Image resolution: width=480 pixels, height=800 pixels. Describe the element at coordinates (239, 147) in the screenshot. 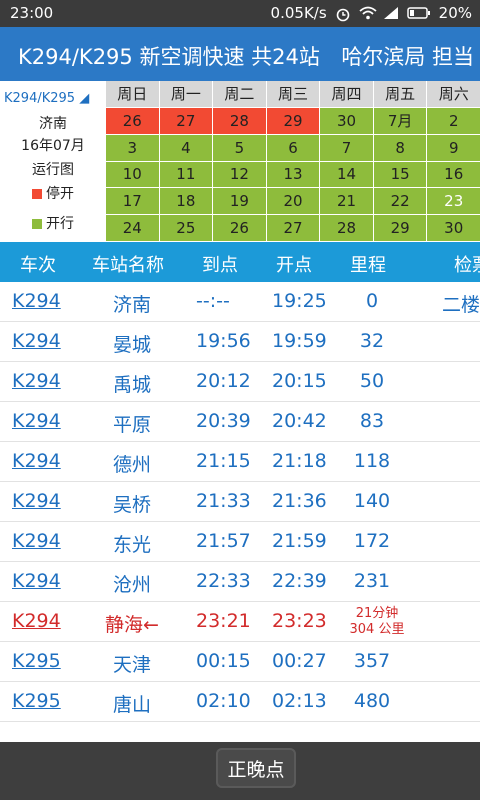

I see `calendar-day: 5` at that location.